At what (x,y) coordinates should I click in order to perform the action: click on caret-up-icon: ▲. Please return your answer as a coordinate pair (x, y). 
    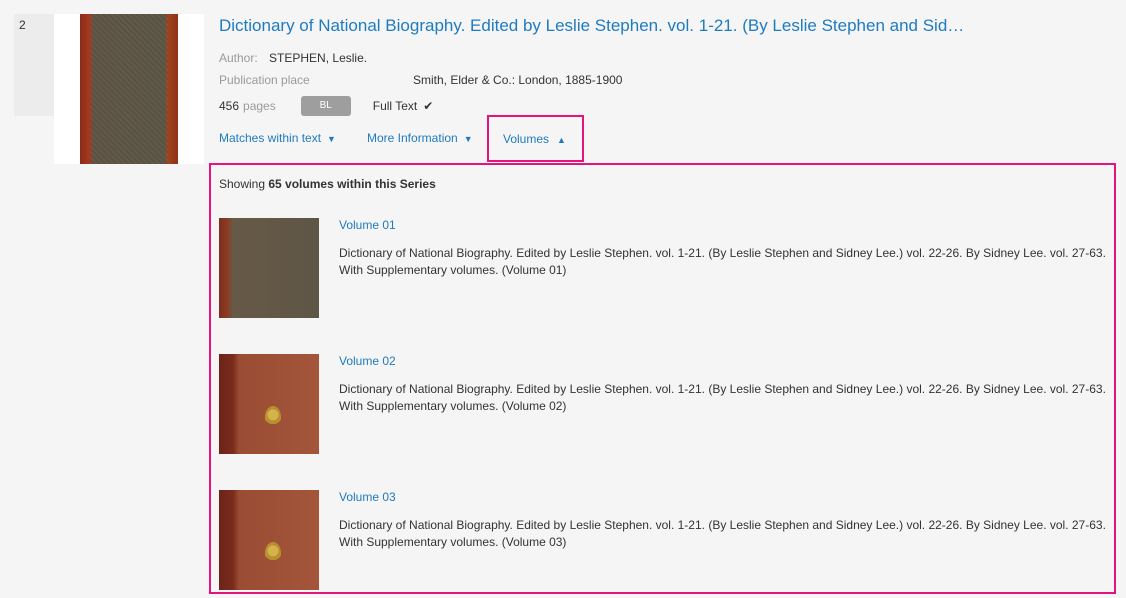
    Looking at the image, I should click on (561, 140).